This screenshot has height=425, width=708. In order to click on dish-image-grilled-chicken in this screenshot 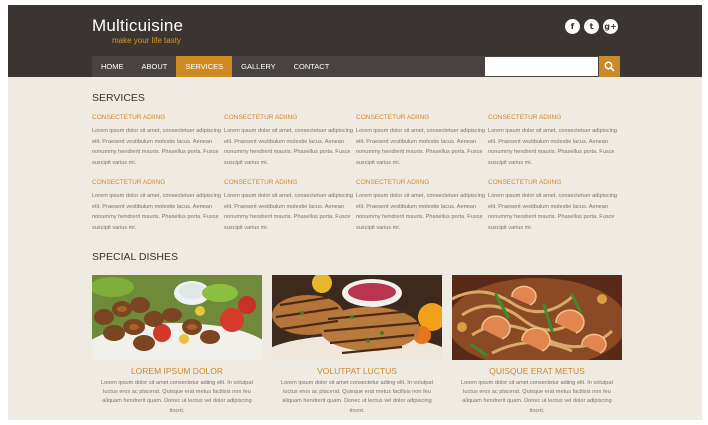, I will do `click(357, 317)`.